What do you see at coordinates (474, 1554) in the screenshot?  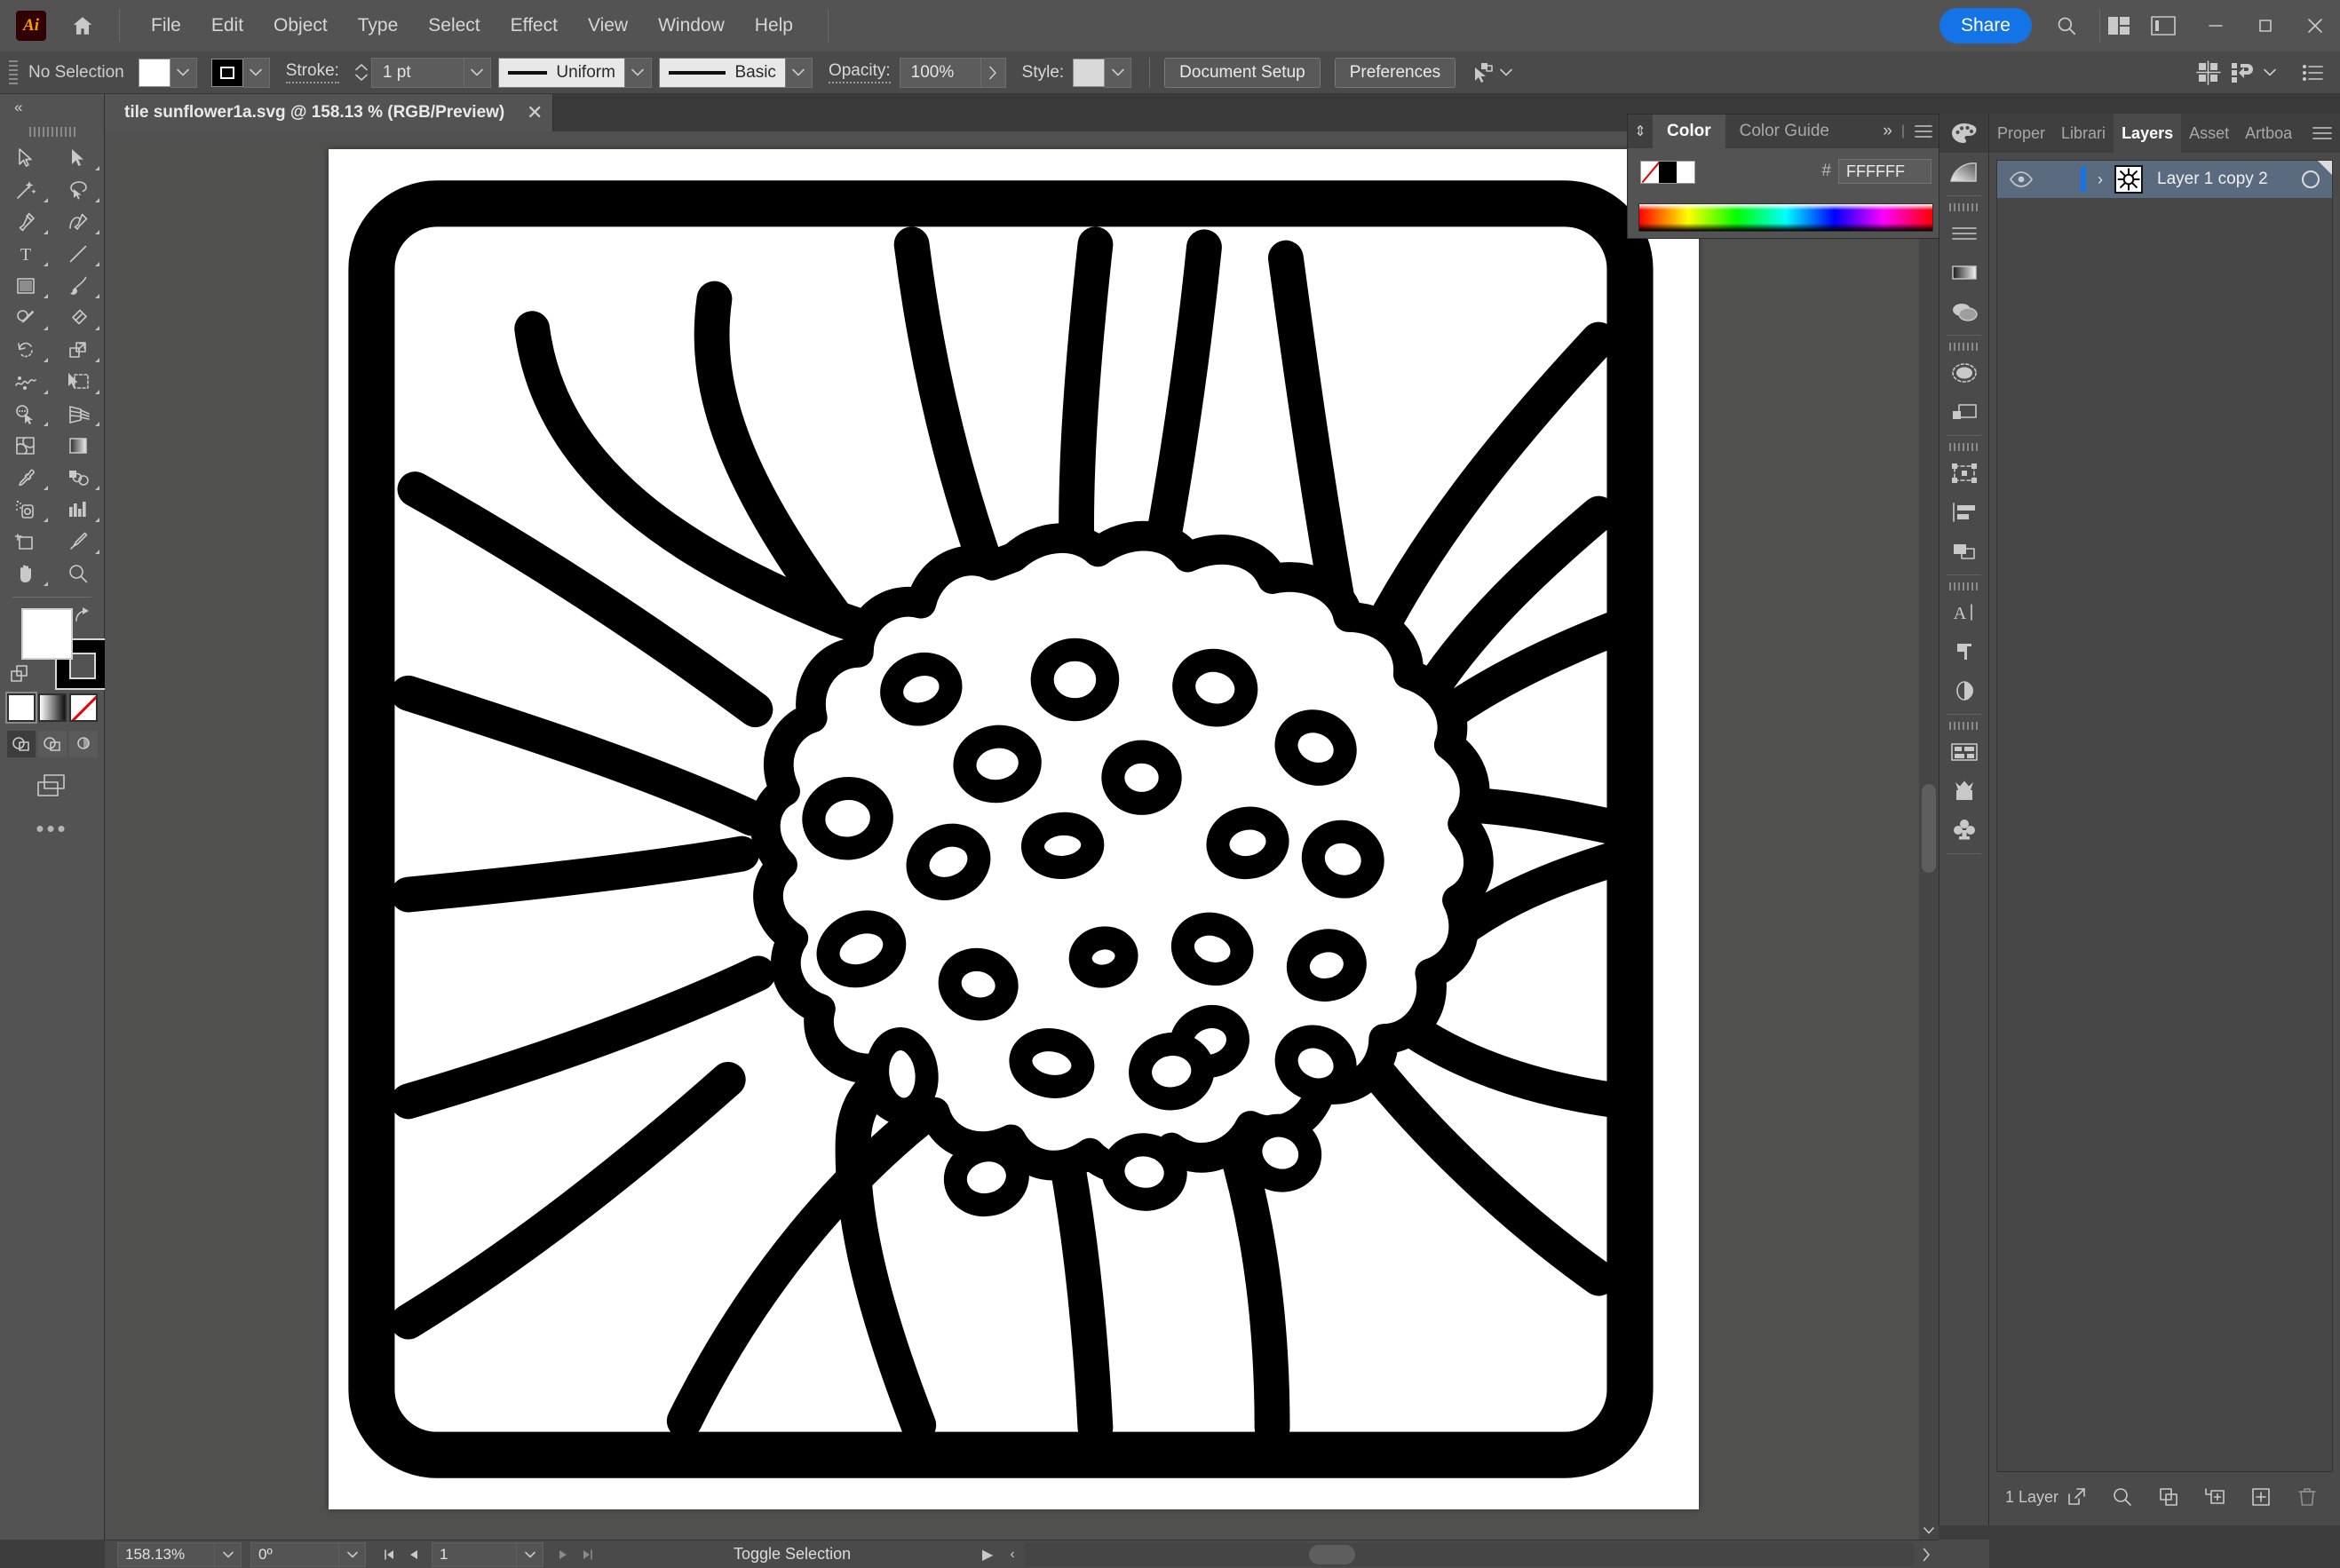 I see `artboard-number-field: 1` at bounding box center [474, 1554].